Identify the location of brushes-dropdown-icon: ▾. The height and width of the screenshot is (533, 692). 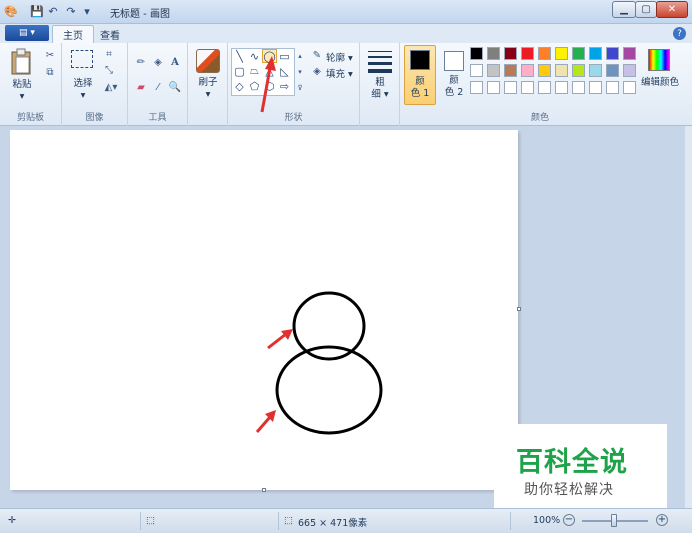
(208, 95).